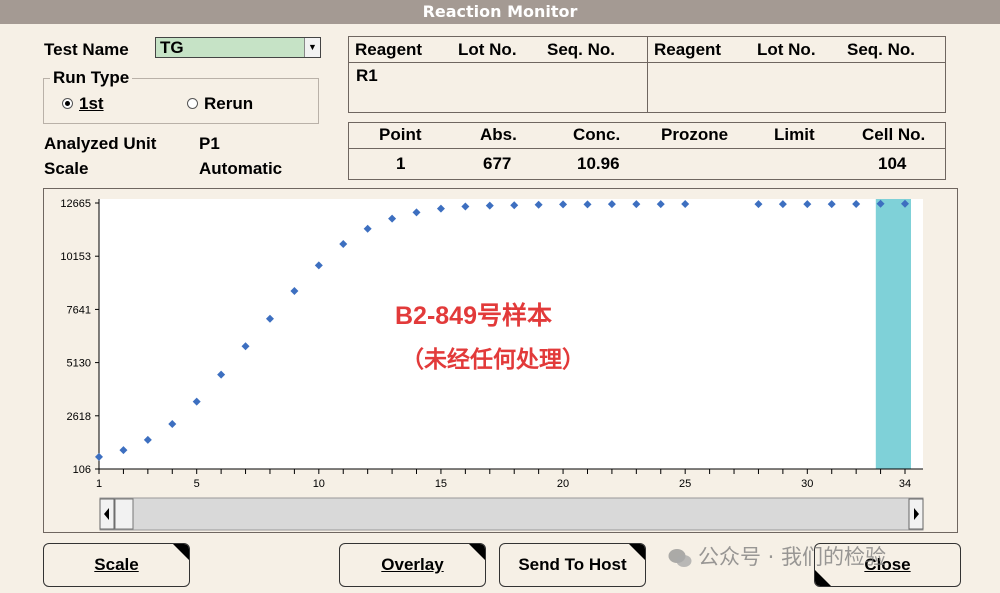  Describe the element at coordinates (597, 134) in the screenshot. I see `conc-header: Conc.` at that location.